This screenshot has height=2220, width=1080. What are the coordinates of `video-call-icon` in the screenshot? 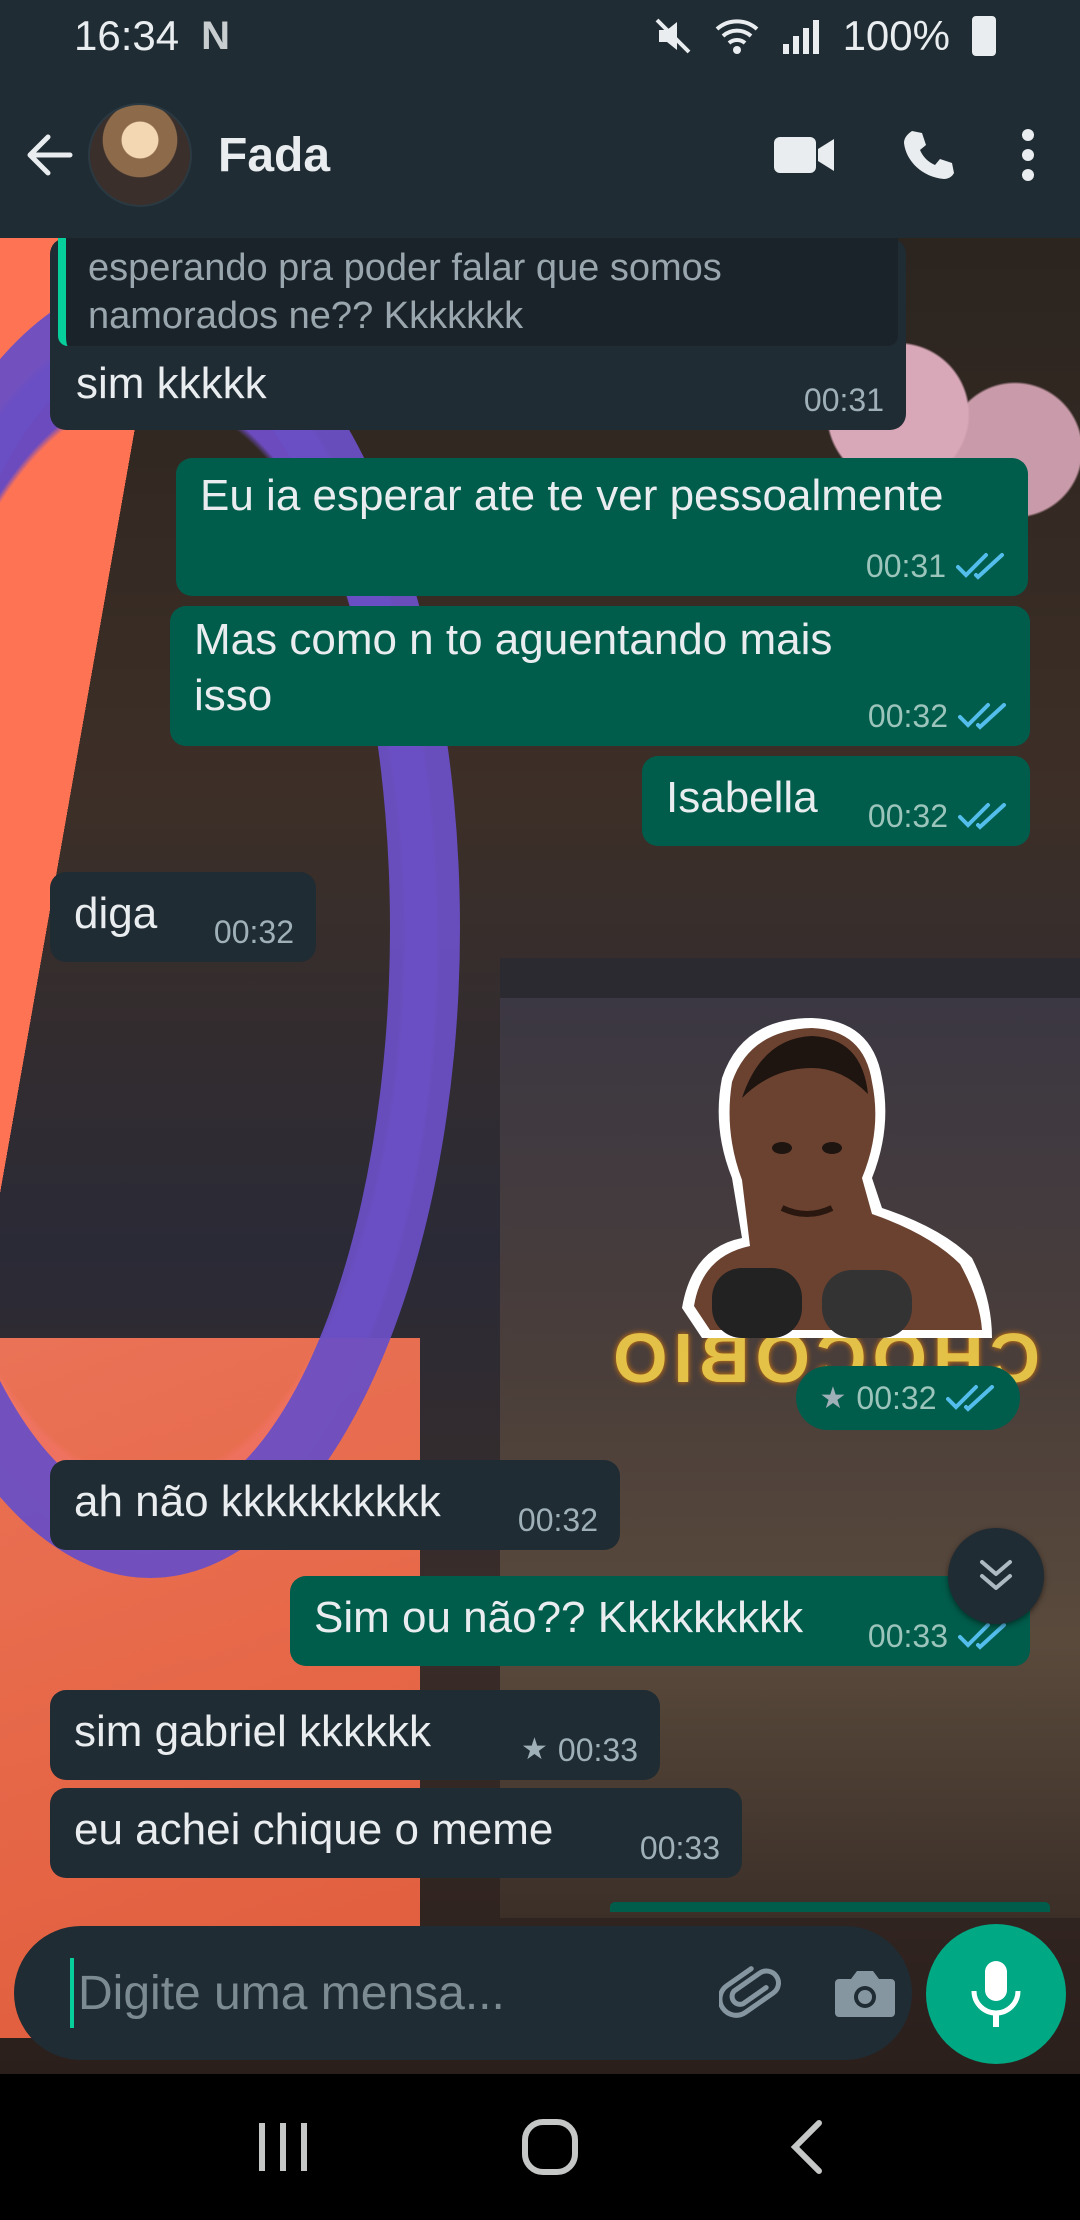 It's located at (804, 155).